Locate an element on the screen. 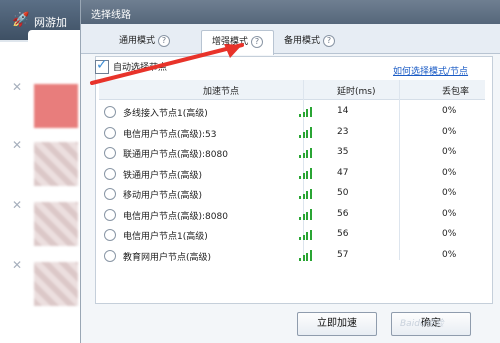 The width and height of the screenshot is (500, 343). check-icon: ✓ is located at coordinates (102, 65).